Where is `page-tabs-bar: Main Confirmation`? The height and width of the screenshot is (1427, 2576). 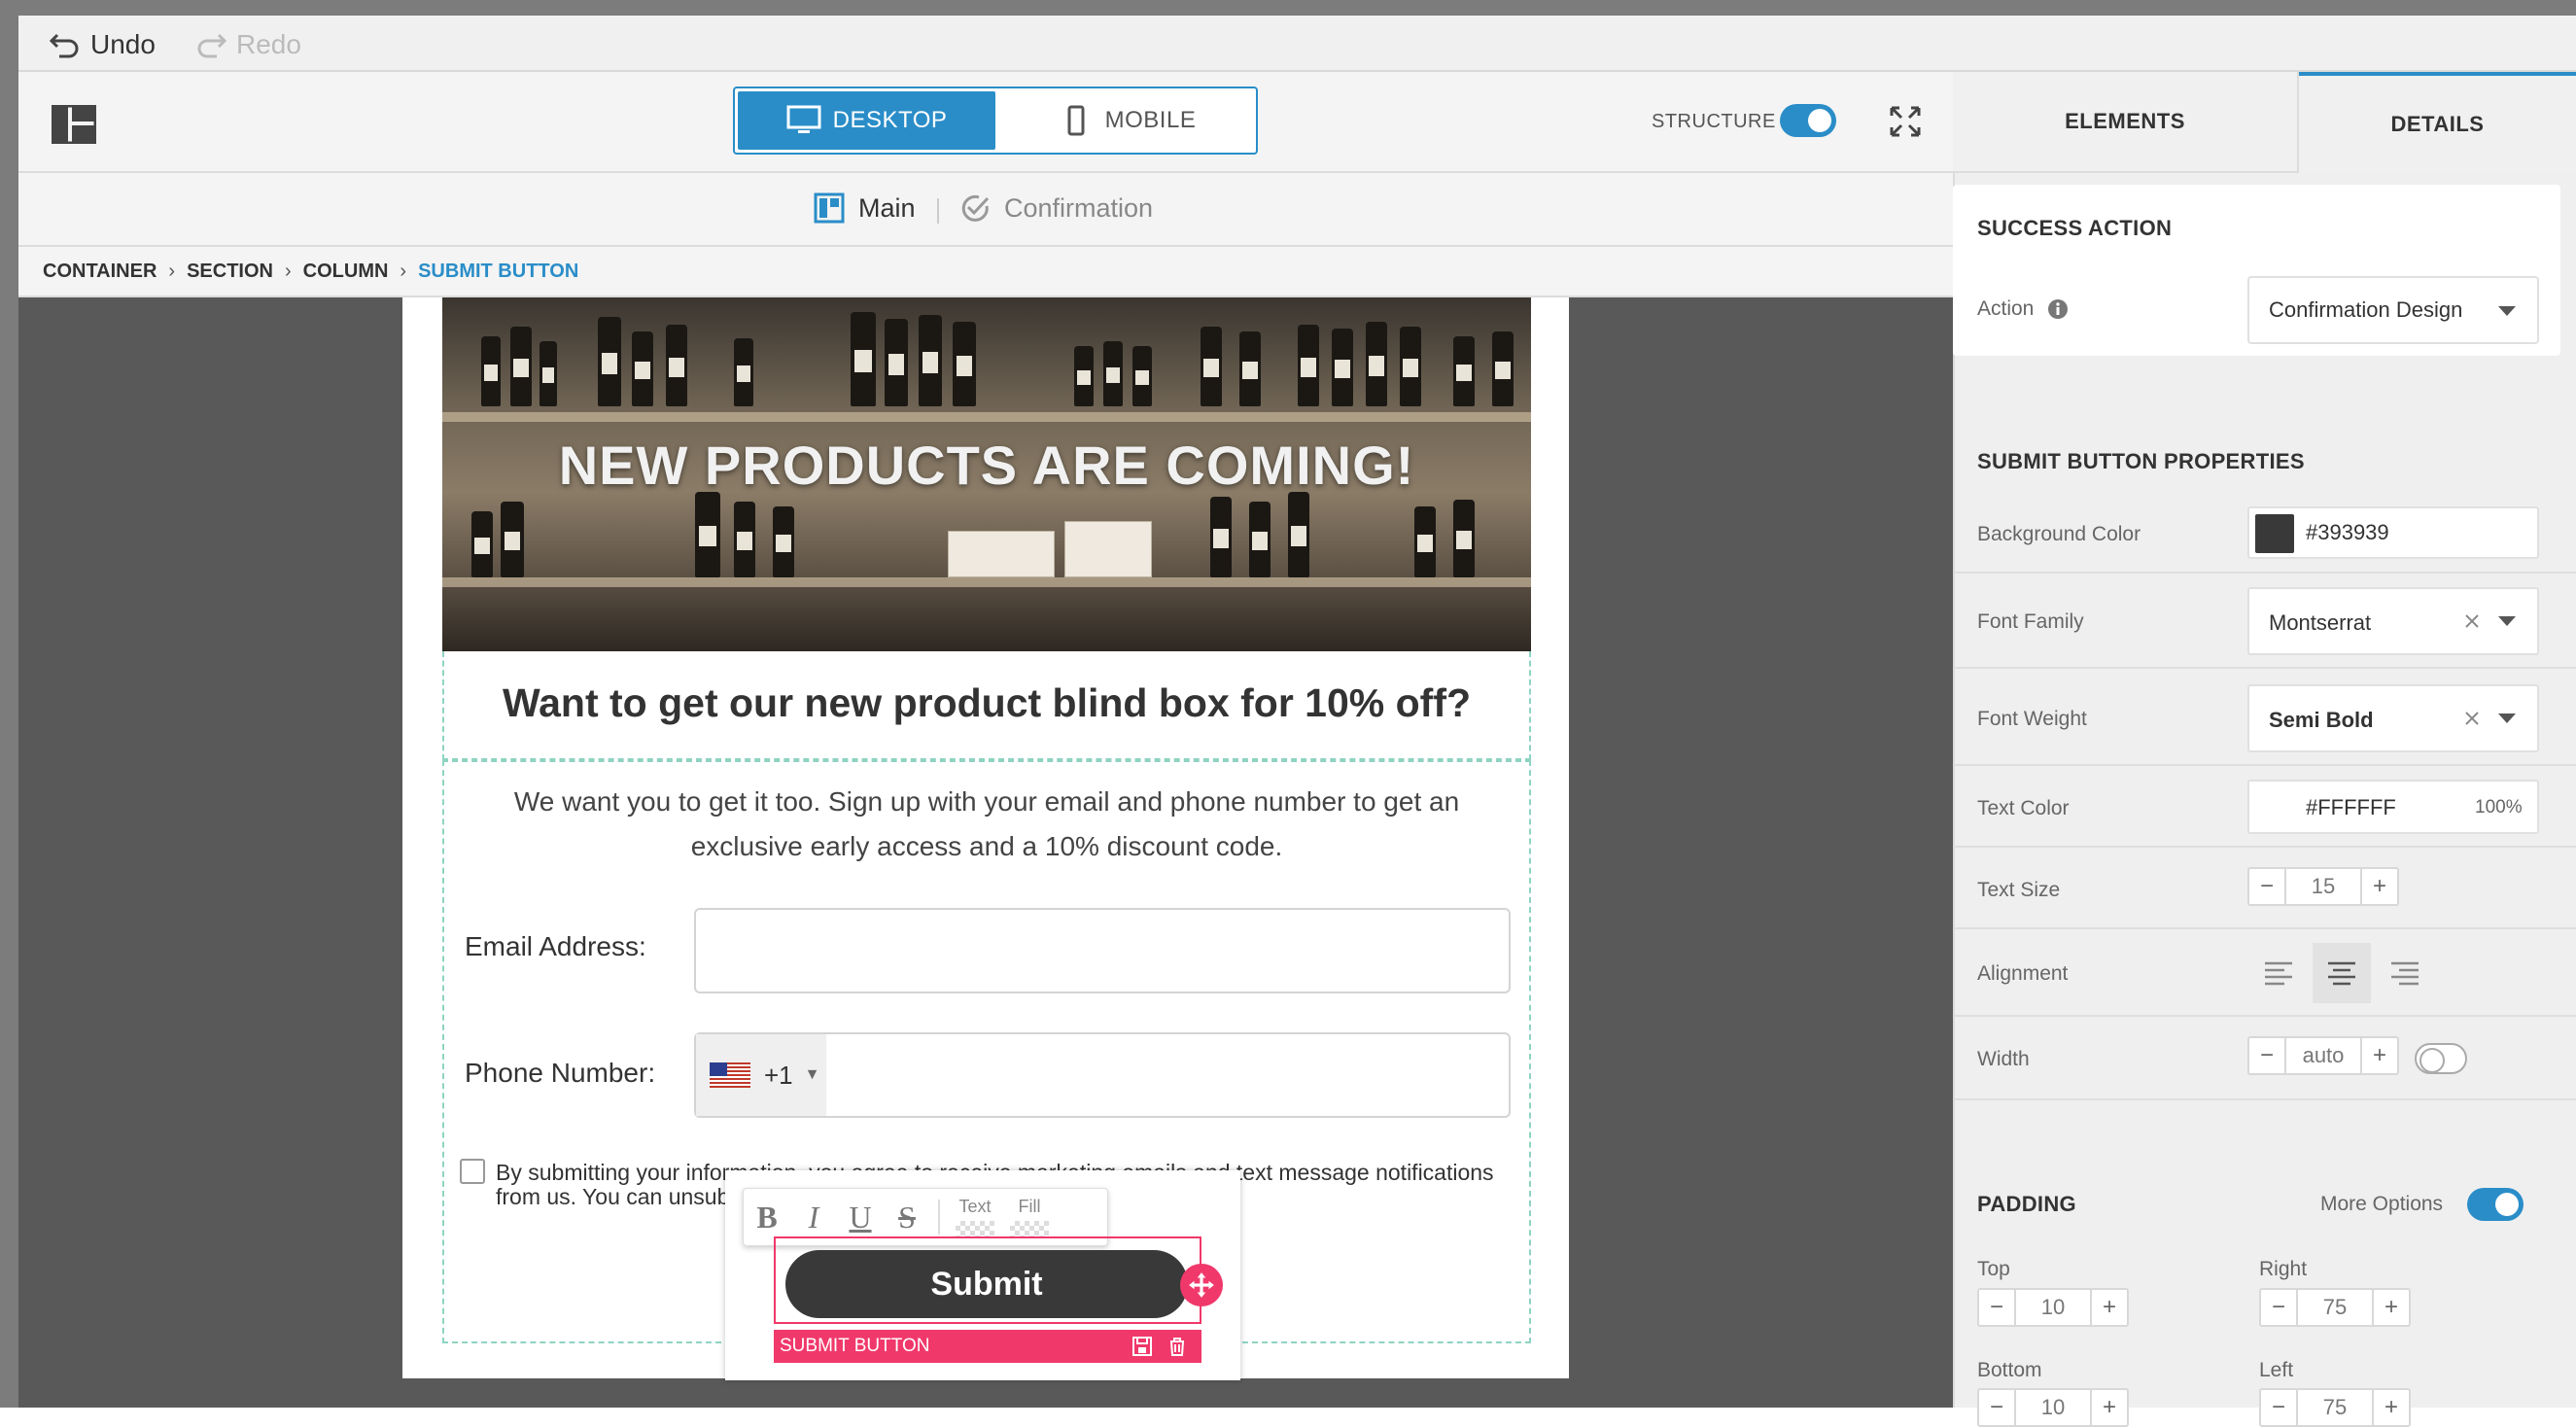
page-tabs-bar: Main Confirmation is located at coordinates (985, 210).